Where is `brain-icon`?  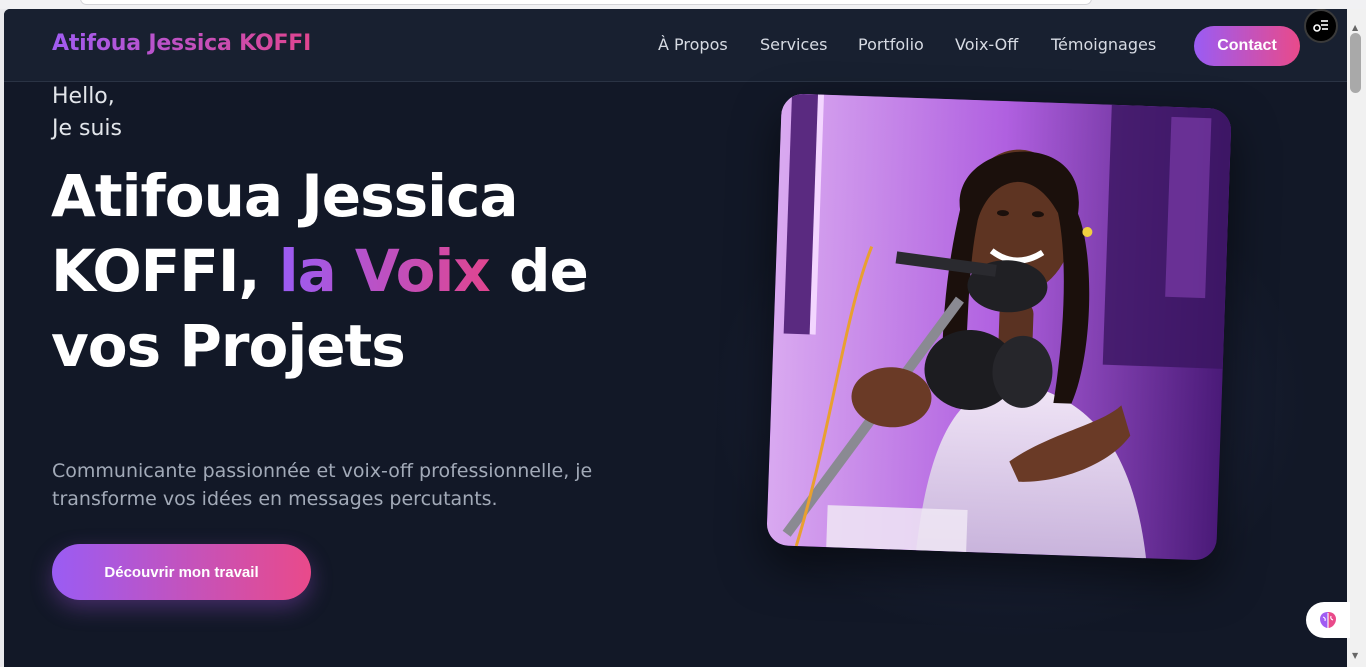
brain-icon is located at coordinates (1328, 620).